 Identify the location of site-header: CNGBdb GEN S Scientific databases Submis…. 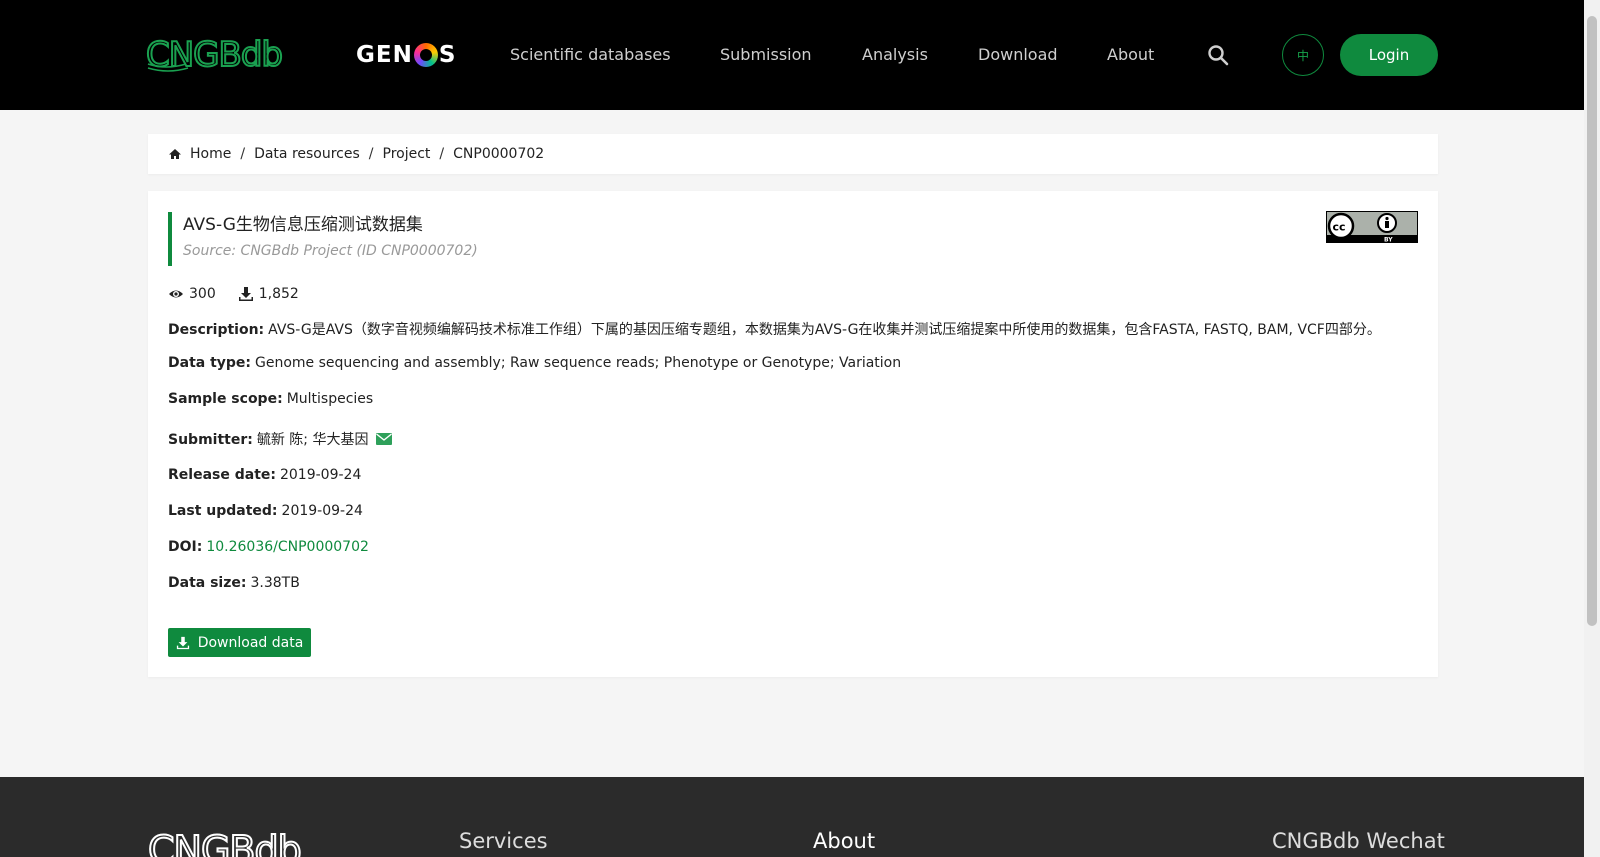
(792, 55).